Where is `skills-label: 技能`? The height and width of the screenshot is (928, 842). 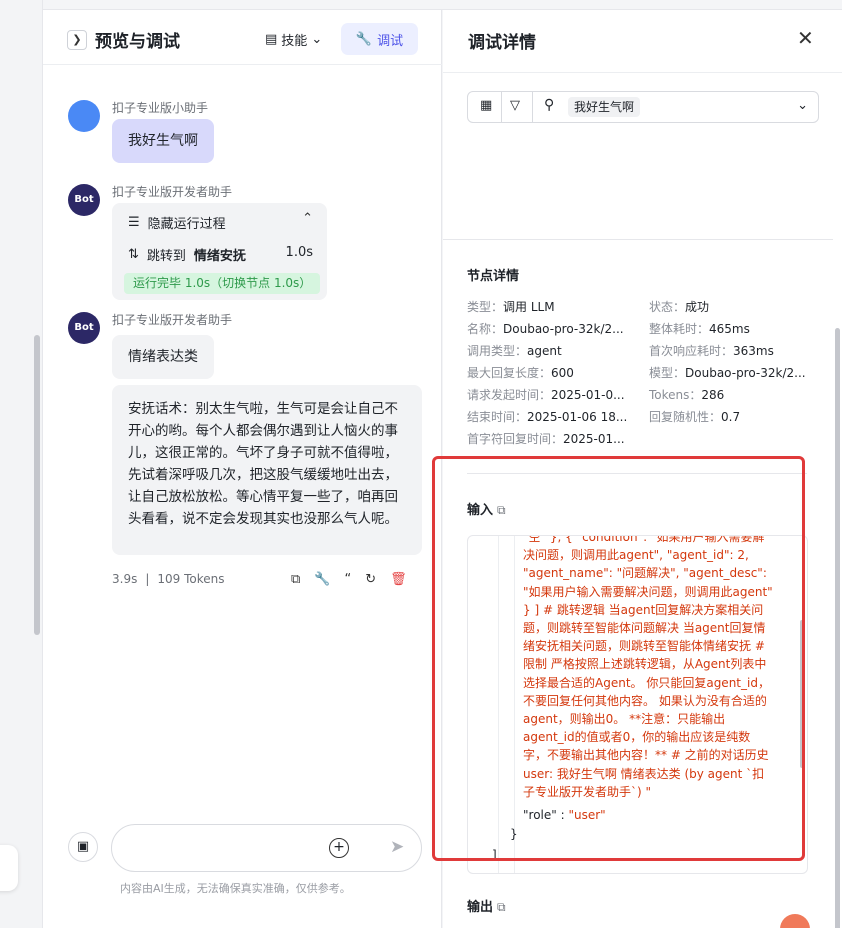 skills-label: 技能 is located at coordinates (294, 41).